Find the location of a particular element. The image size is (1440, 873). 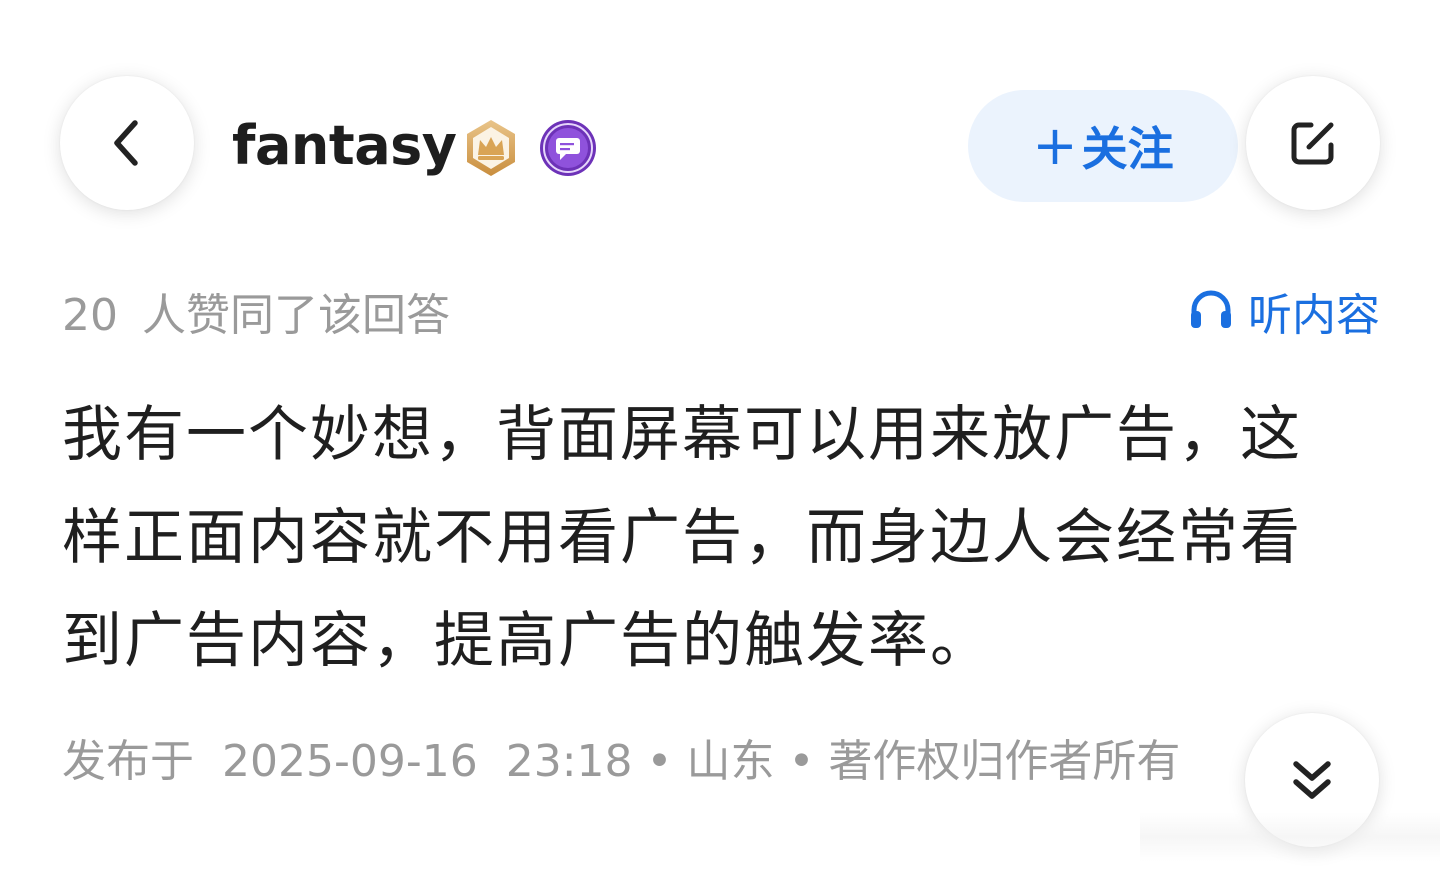

author-name: fantasy is located at coordinates (344, 146).